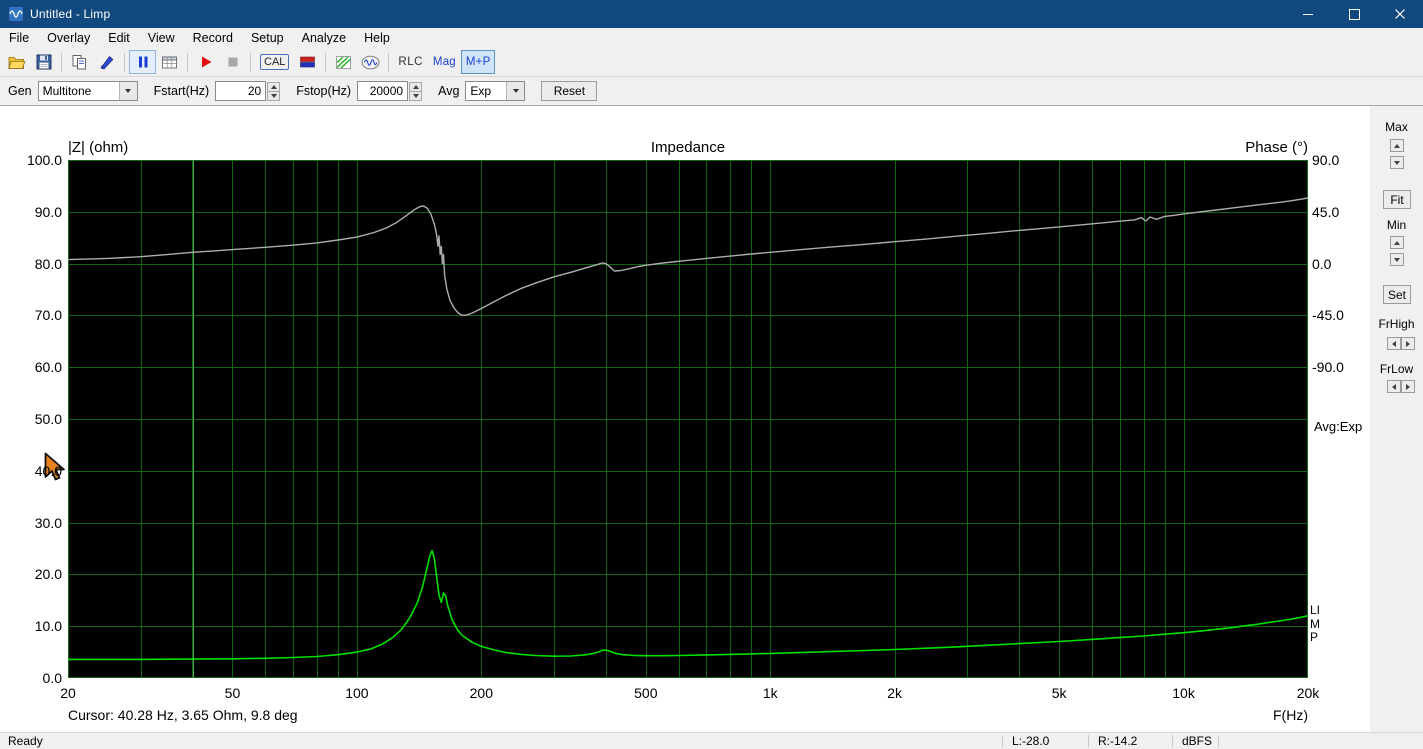  Describe the element at coordinates (1396, 324) in the screenshot. I see `frhigh-label: FrHigh` at that location.